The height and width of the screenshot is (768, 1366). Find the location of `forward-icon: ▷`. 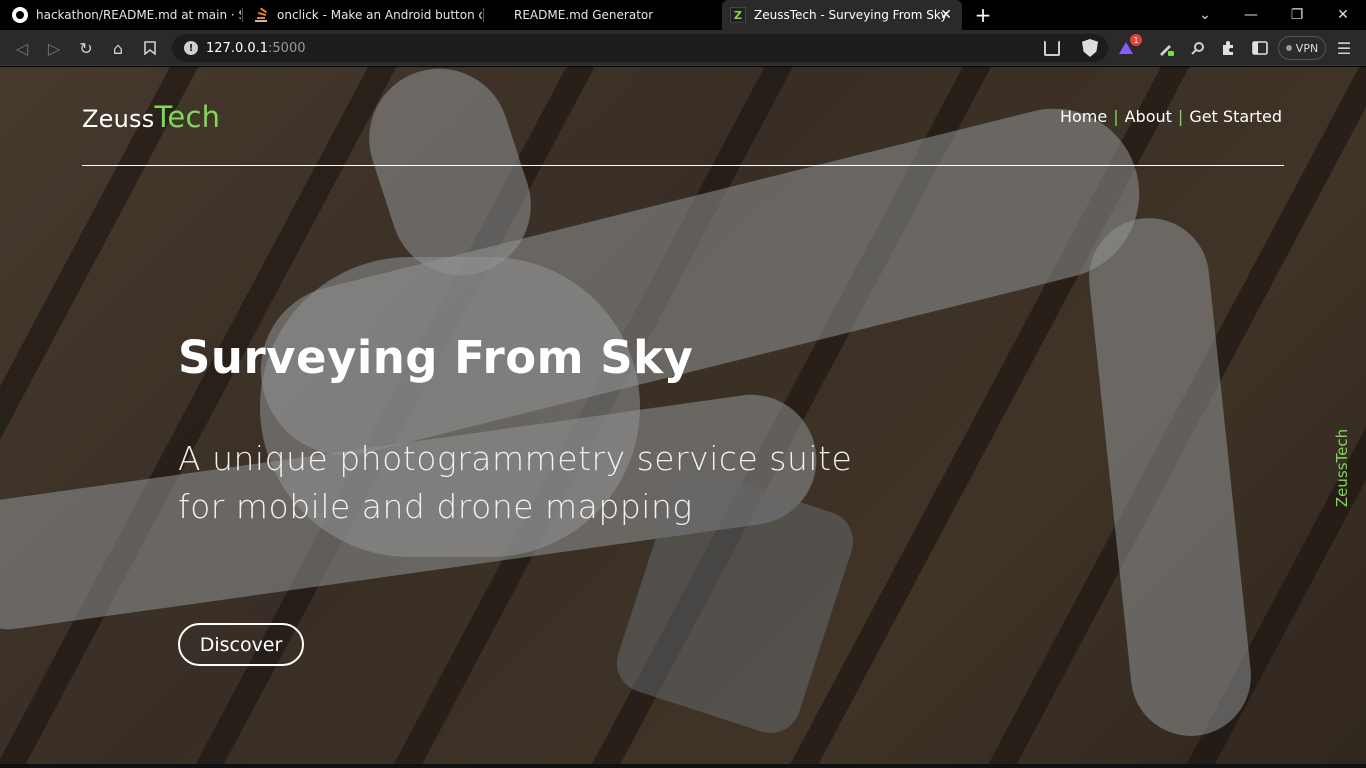

forward-icon: ▷ is located at coordinates (54, 48).